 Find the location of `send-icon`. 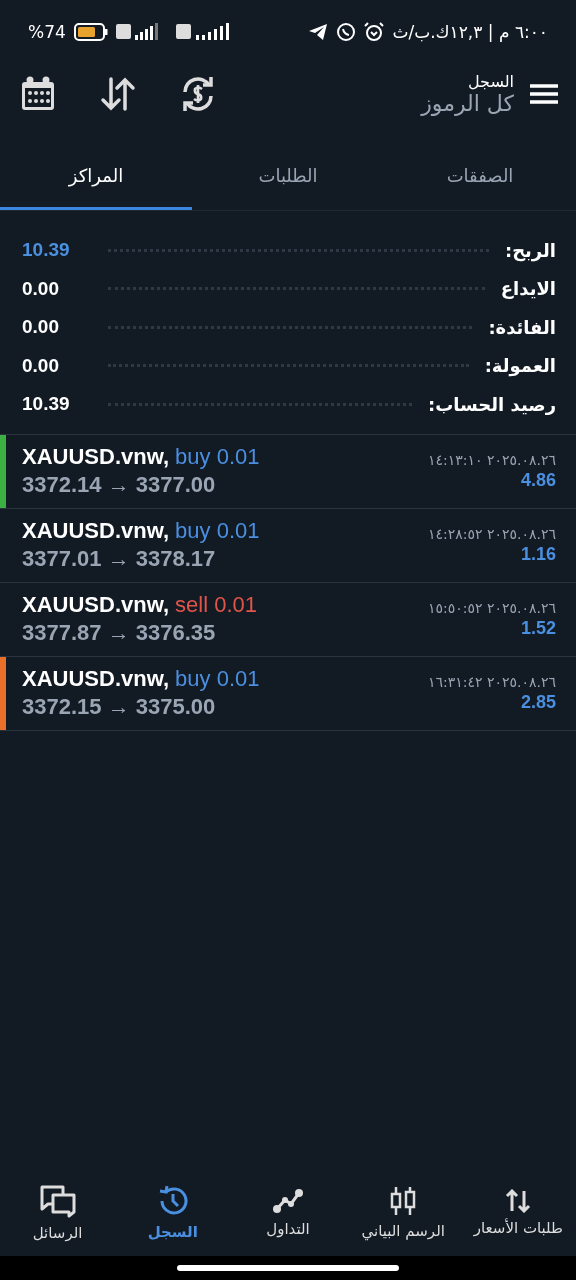

send-icon is located at coordinates (318, 32).